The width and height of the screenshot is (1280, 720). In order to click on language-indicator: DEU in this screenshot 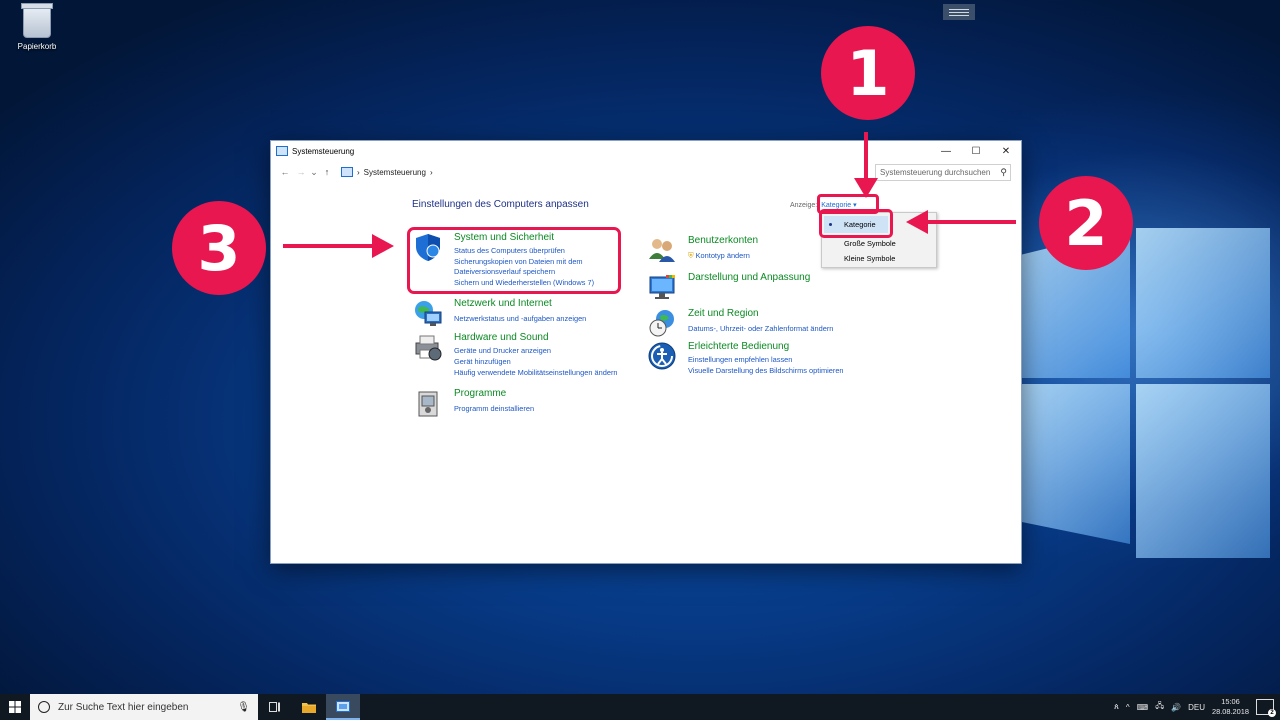, I will do `click(1196, 707)`.